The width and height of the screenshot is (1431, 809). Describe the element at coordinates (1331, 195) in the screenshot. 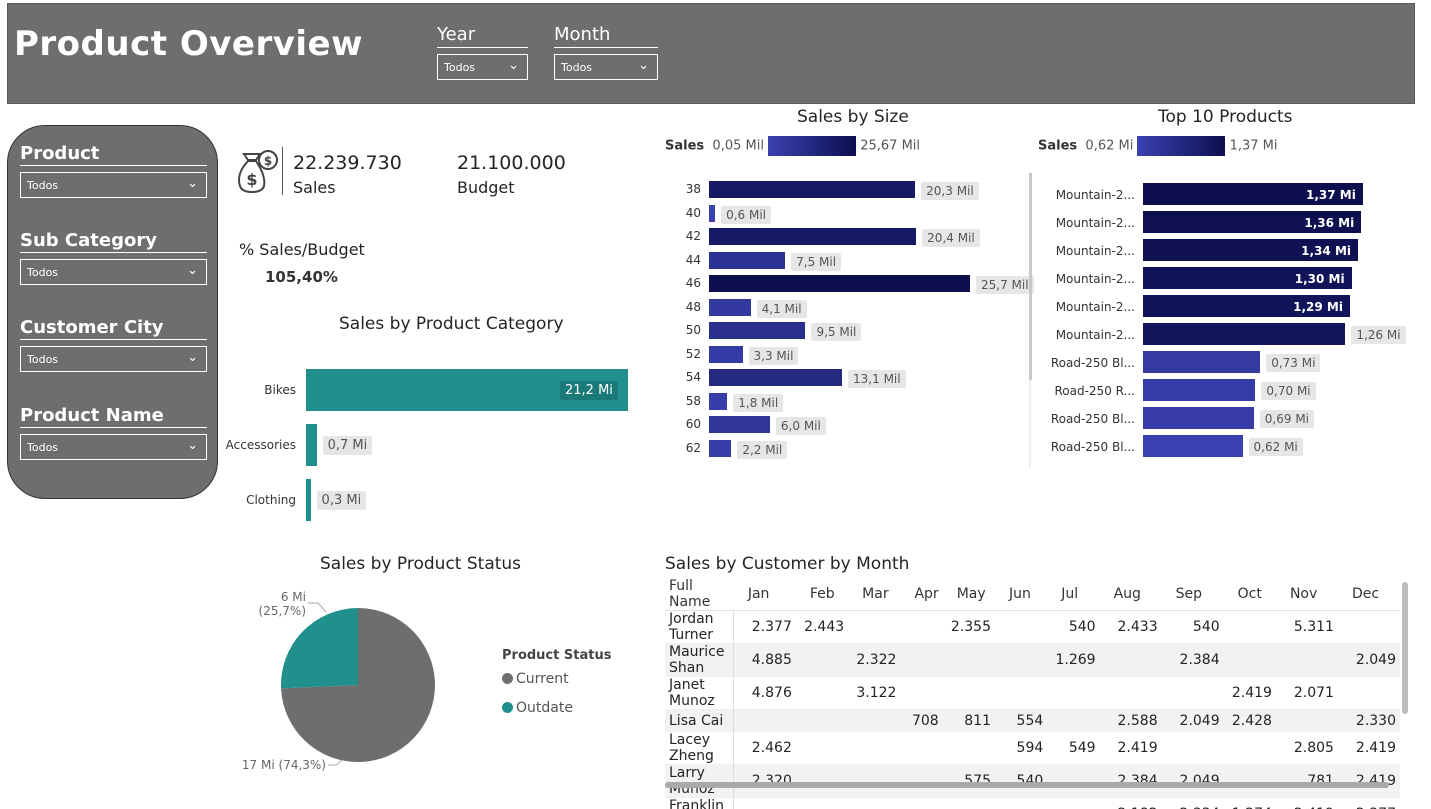

I see `product-data-label: 1,37 Mi` at that location.